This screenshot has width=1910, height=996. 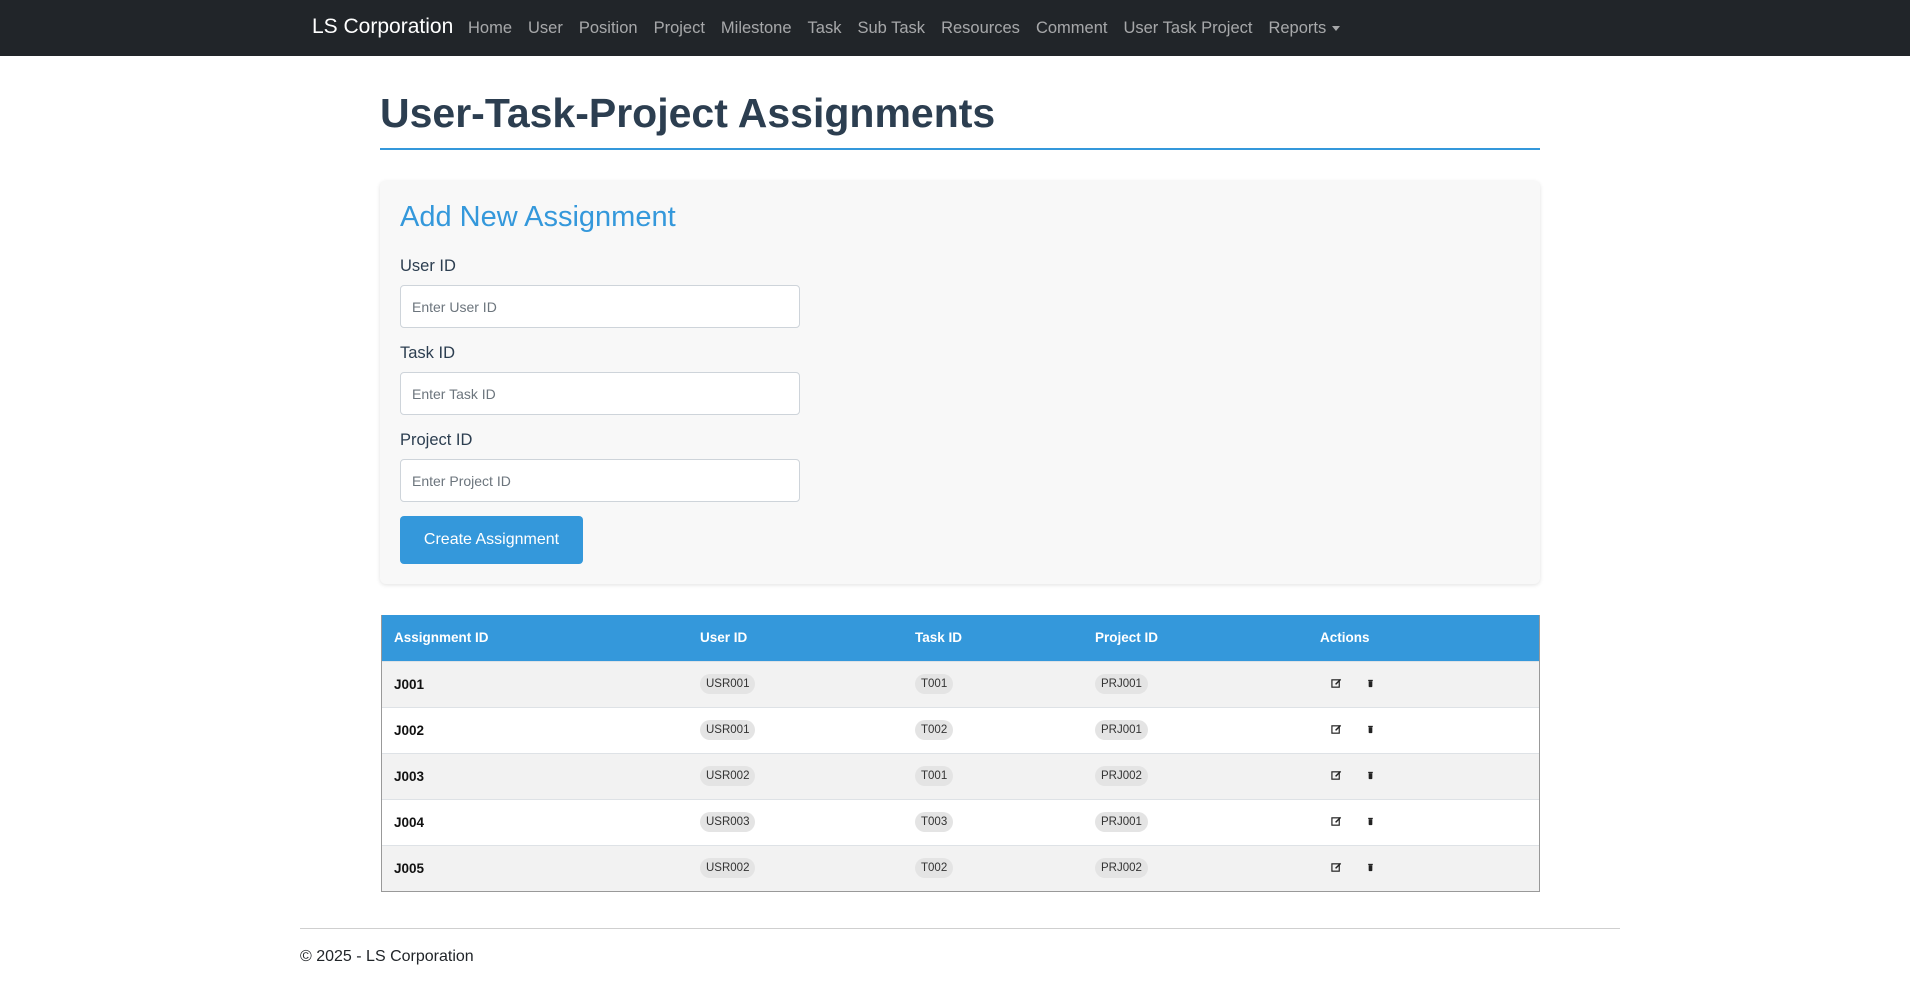 I want to click on form-heading: Add New Assignment, so click(x=538, y=217).